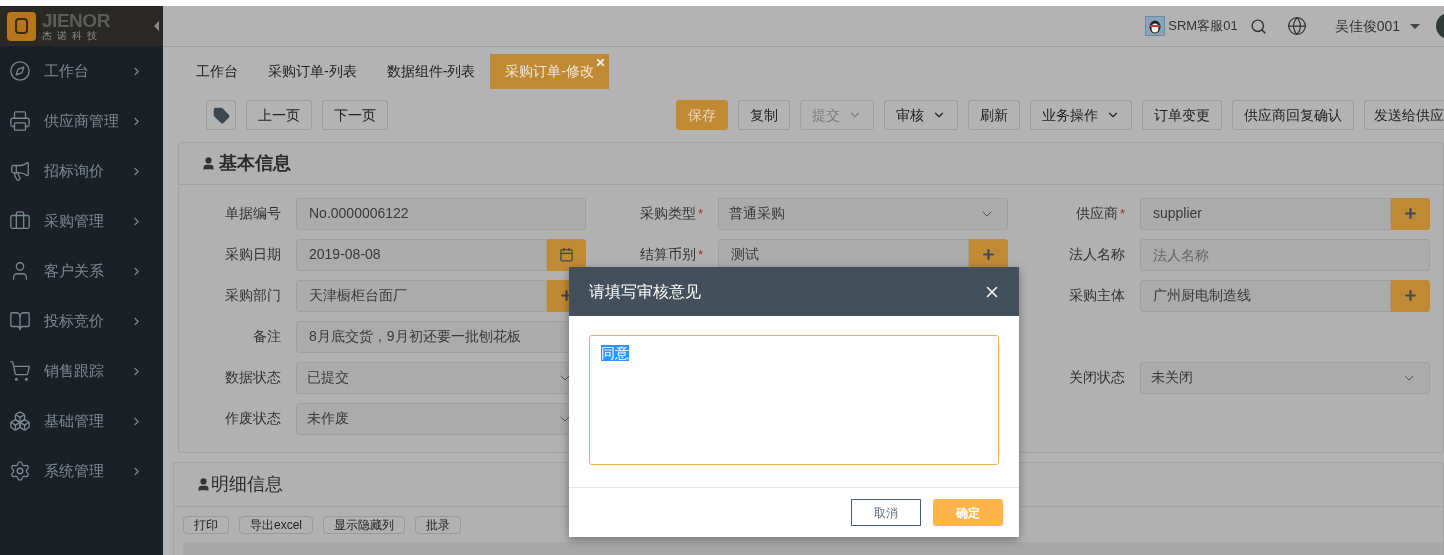  I want to click on field-label: 作废状态, so click(253, 418).